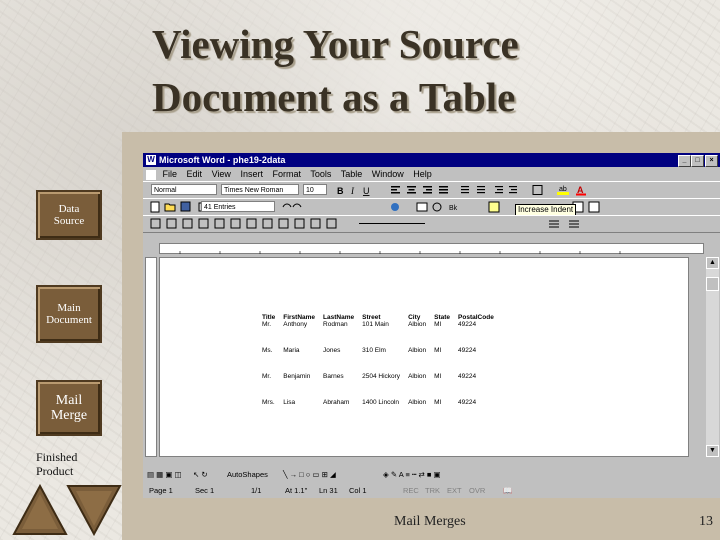 This screenshot has width=720, height=540. I want to click on horizontal-ruler, so click(431, 248).